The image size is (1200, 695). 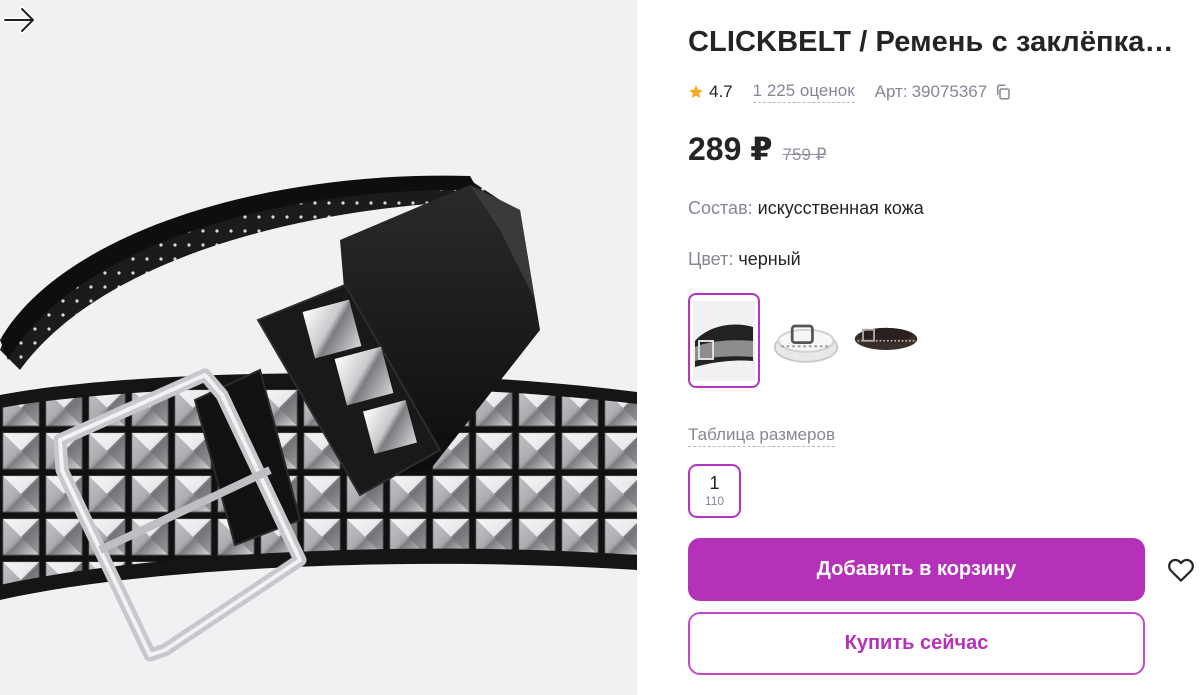 I want to click on swatch-image-black, so click(x=724, y=340).